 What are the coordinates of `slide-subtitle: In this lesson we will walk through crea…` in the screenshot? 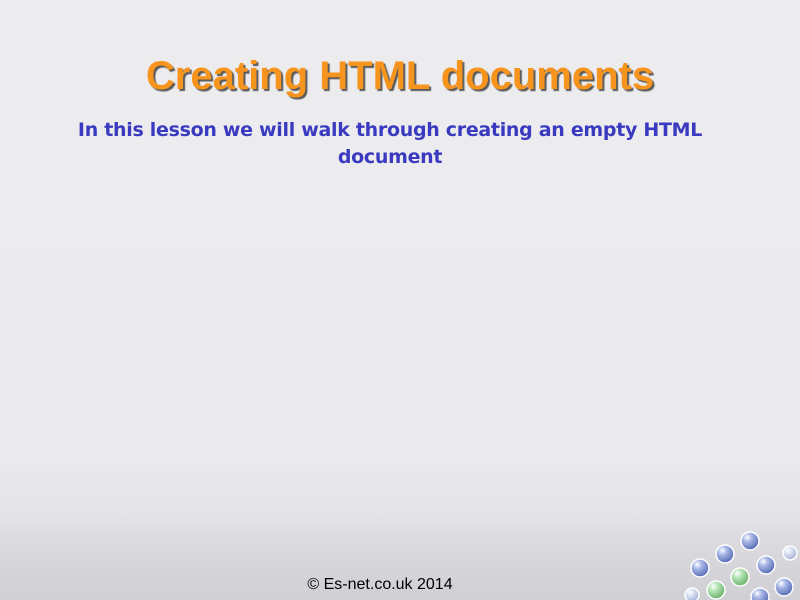 It's located at (390, 143).